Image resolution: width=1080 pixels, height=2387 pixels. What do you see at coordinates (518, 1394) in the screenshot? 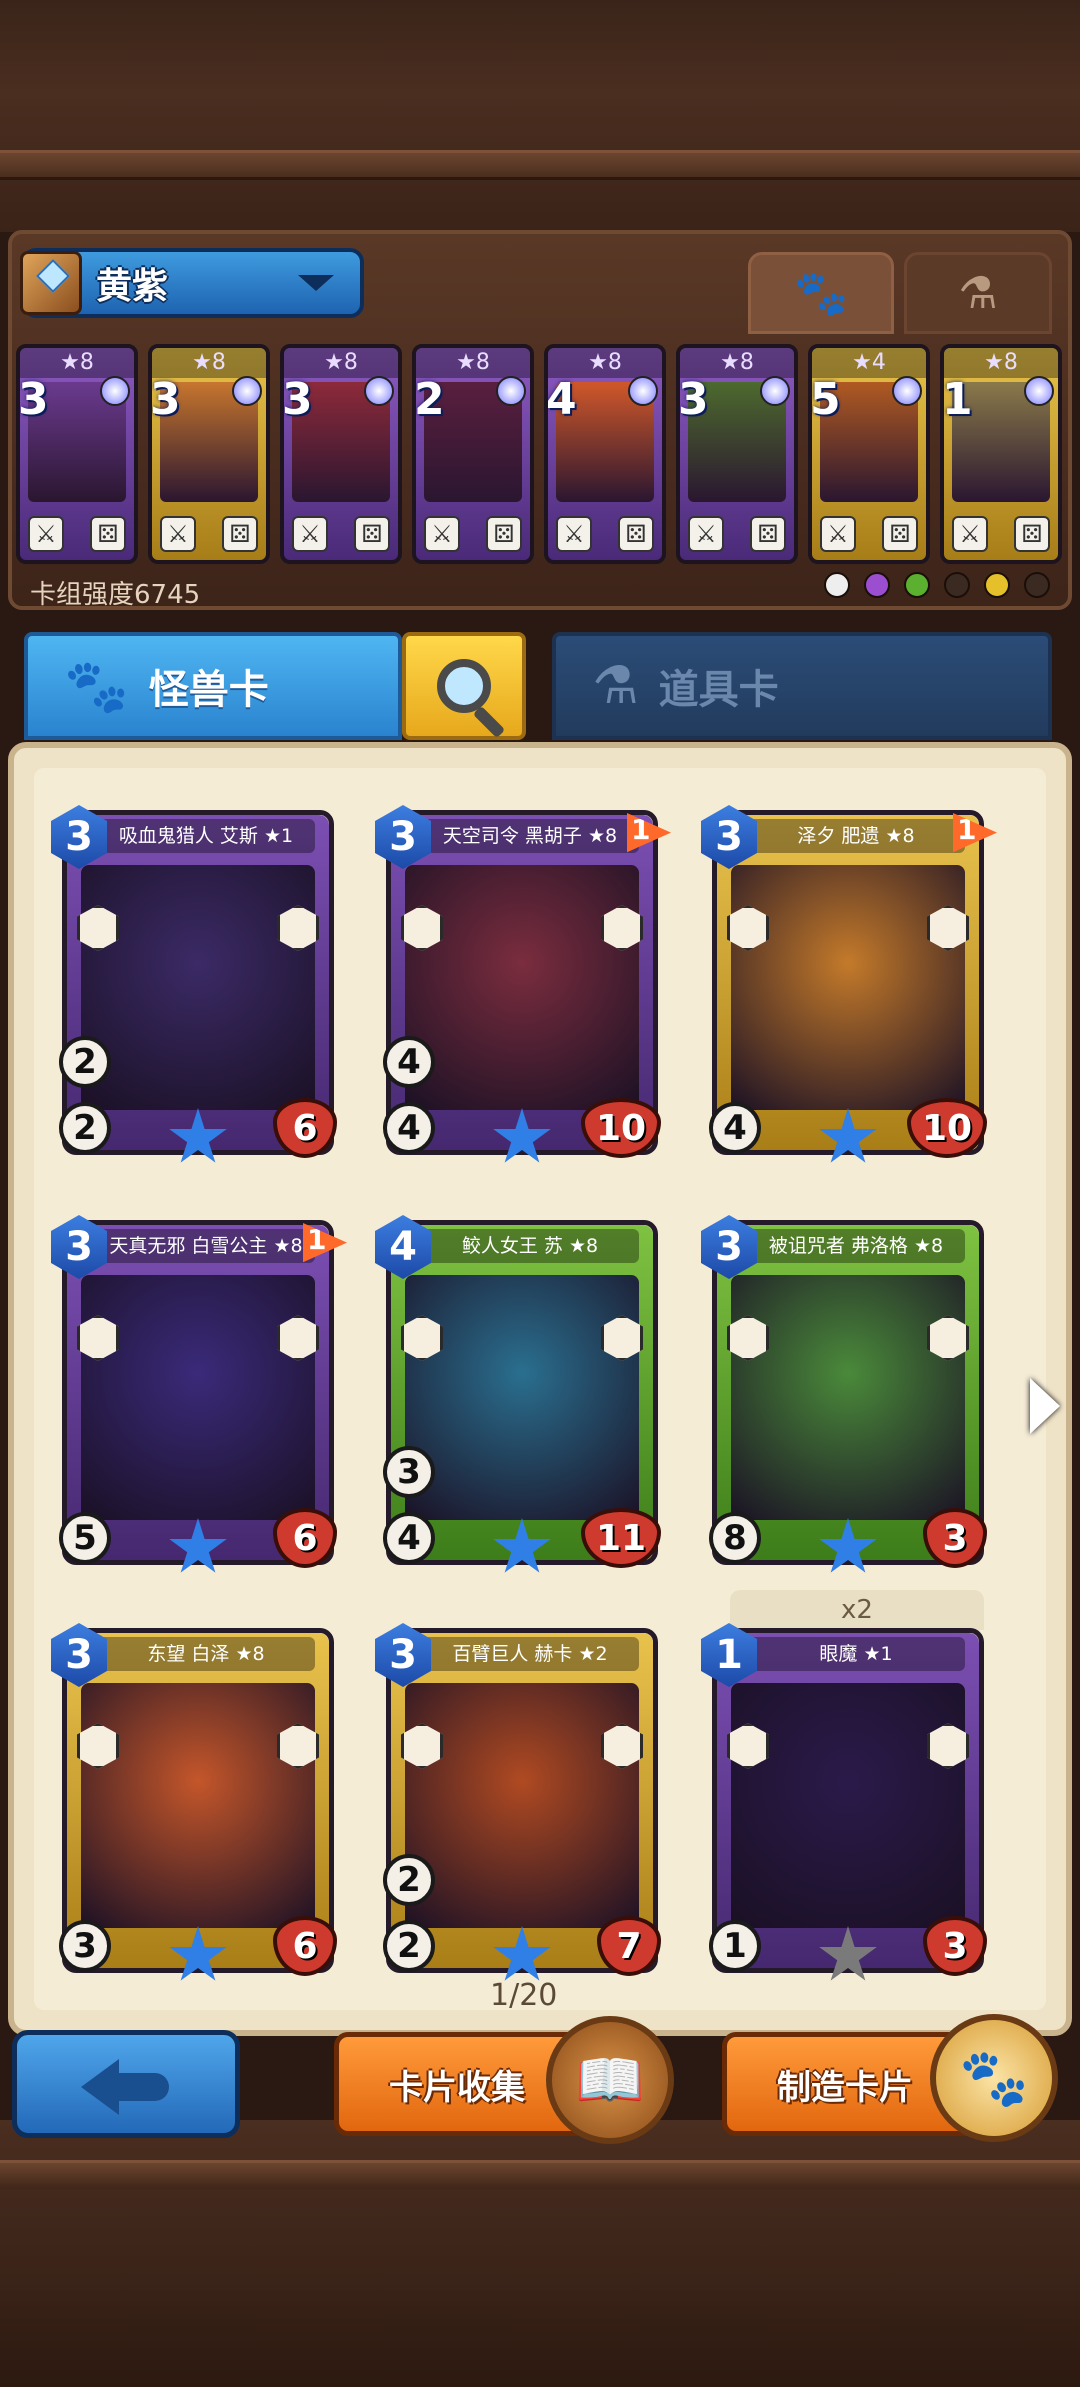
I see `monster-card: 鲛人女王 苏 ★8 4 3 4 11` at bounding box center [518, 1394].